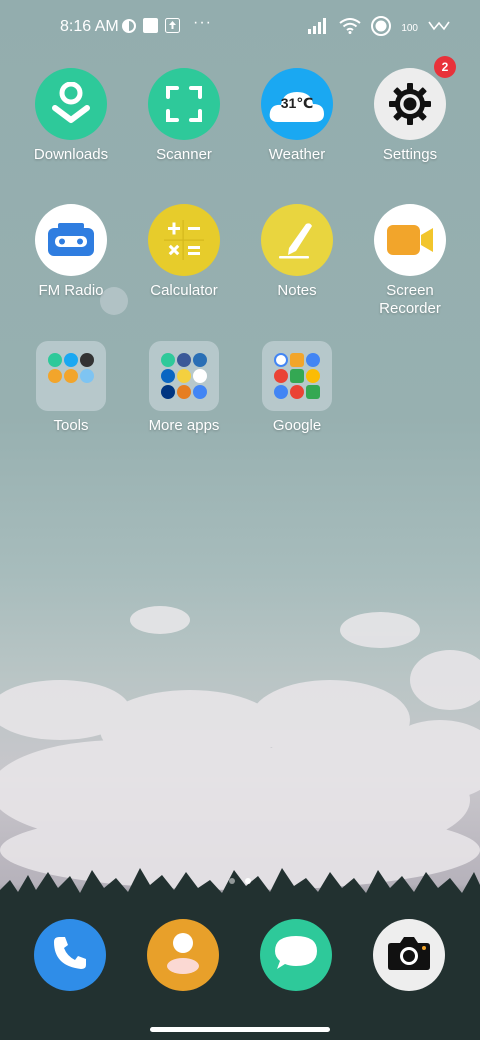 This screenshot has width=480, height=1040. What do you see at coordinates (129, 28) in the screenshot?
I see `notification-icon` at bounding box center [129, 28].